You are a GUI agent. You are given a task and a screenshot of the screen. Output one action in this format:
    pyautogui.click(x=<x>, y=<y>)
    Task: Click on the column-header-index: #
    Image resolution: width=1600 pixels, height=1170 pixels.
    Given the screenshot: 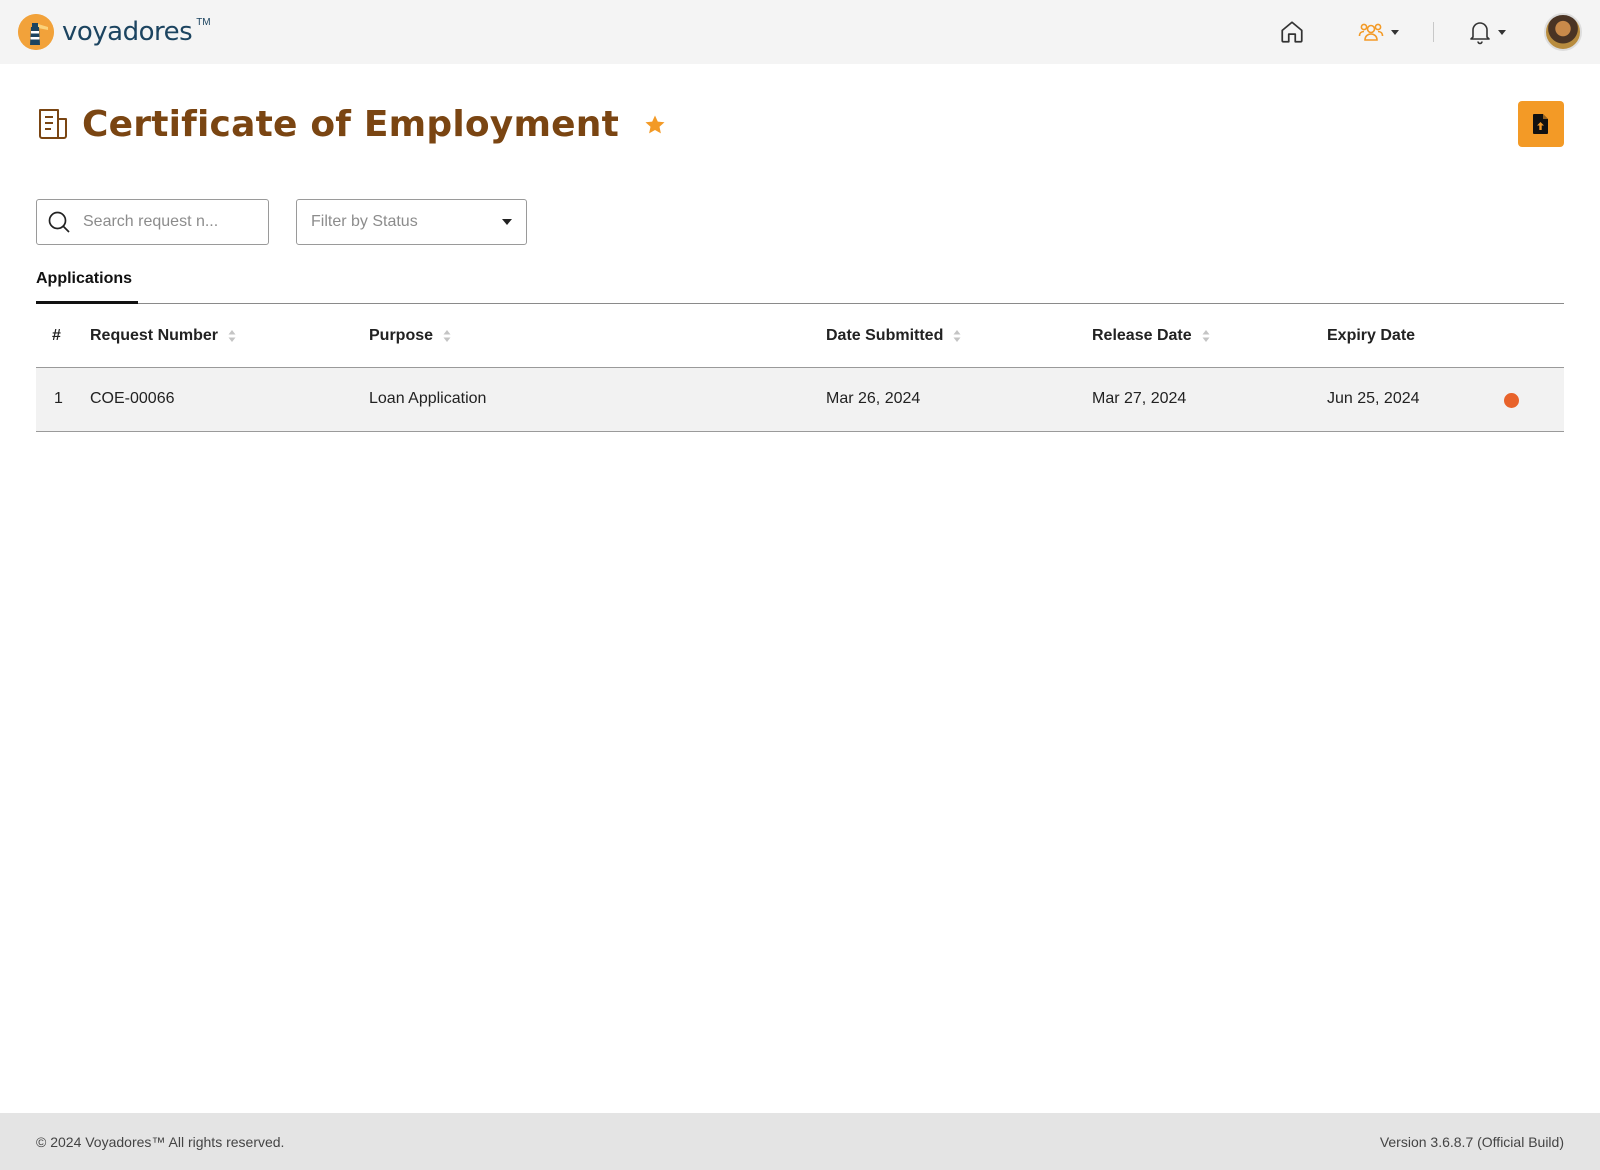 What is the action you would take?
    pyautogui.click(x=56, y=336)
    